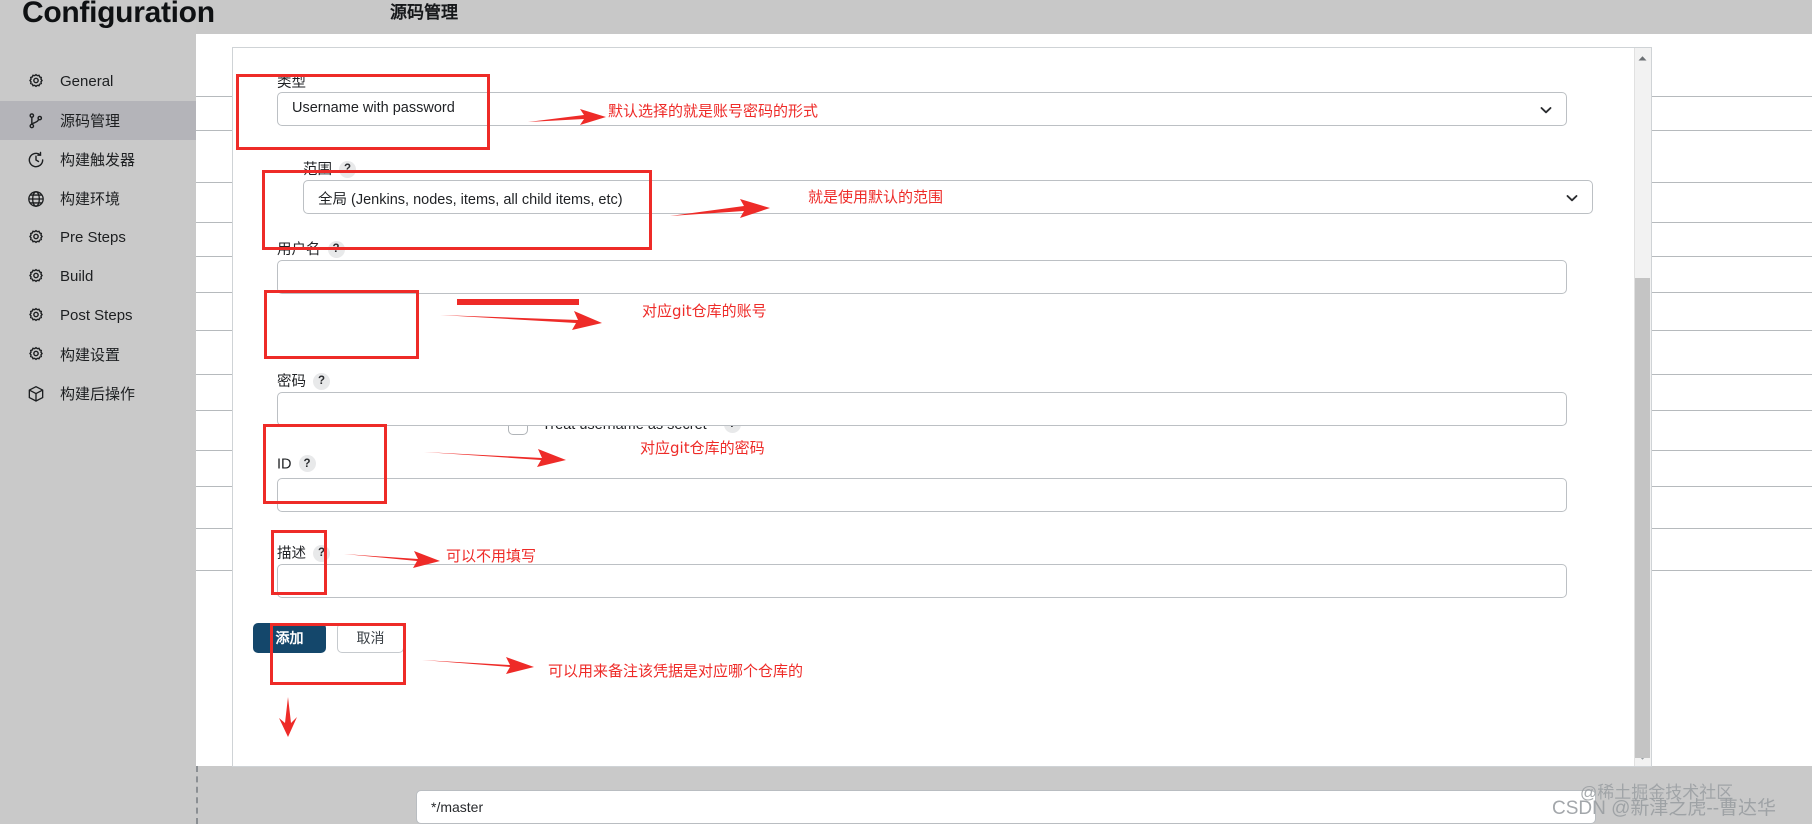 This screenshot has height=824, width=1812. What do you see at coordinates (77, 276) in the screenshot?
I see `sidebar-item-label: Build` at bounding box center [77, 276].